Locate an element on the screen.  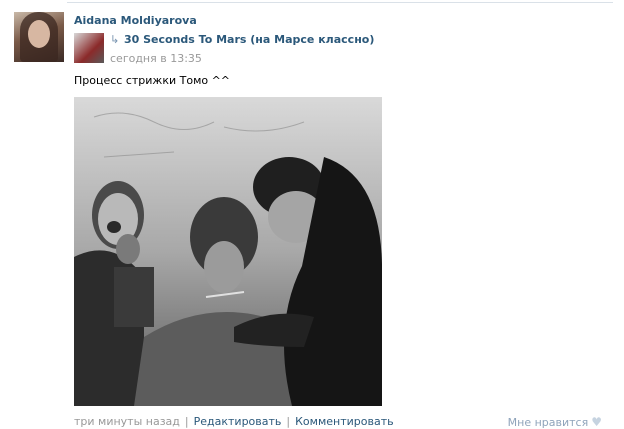
repost-group-avatar is located at coordinates (89, 48).